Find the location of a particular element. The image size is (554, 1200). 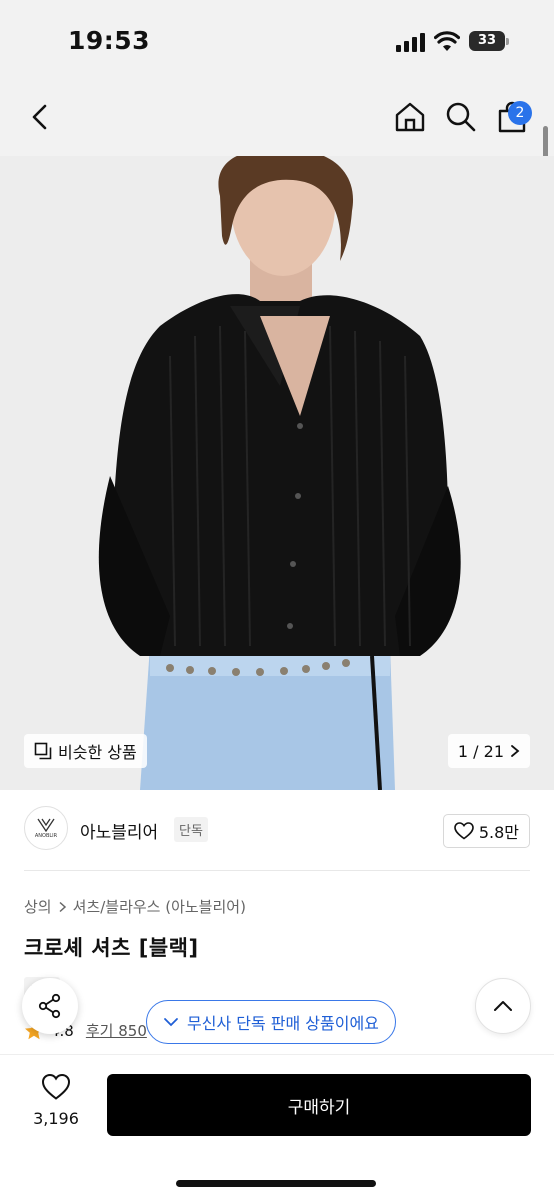

review-count-link: 후기 850 is located at coordinates (116, 1030).